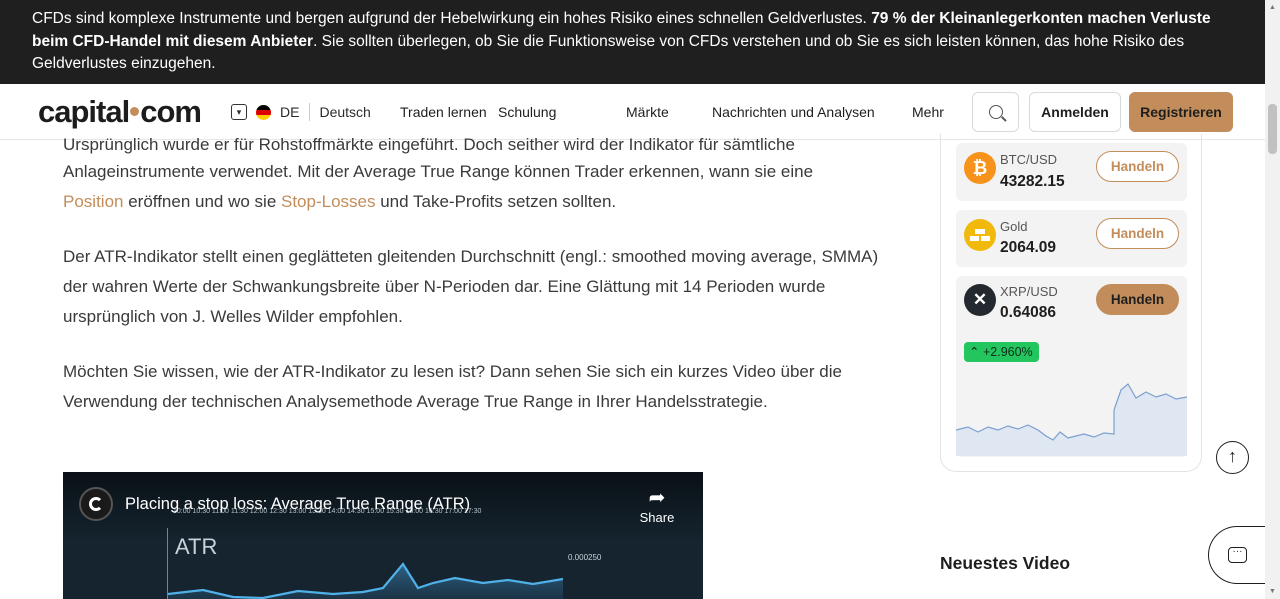 The height and width of the screenshot is (599, 1280). Describe the element at coordinates (657, 517) in the screenshot. I see `share-label: Share` at that location.